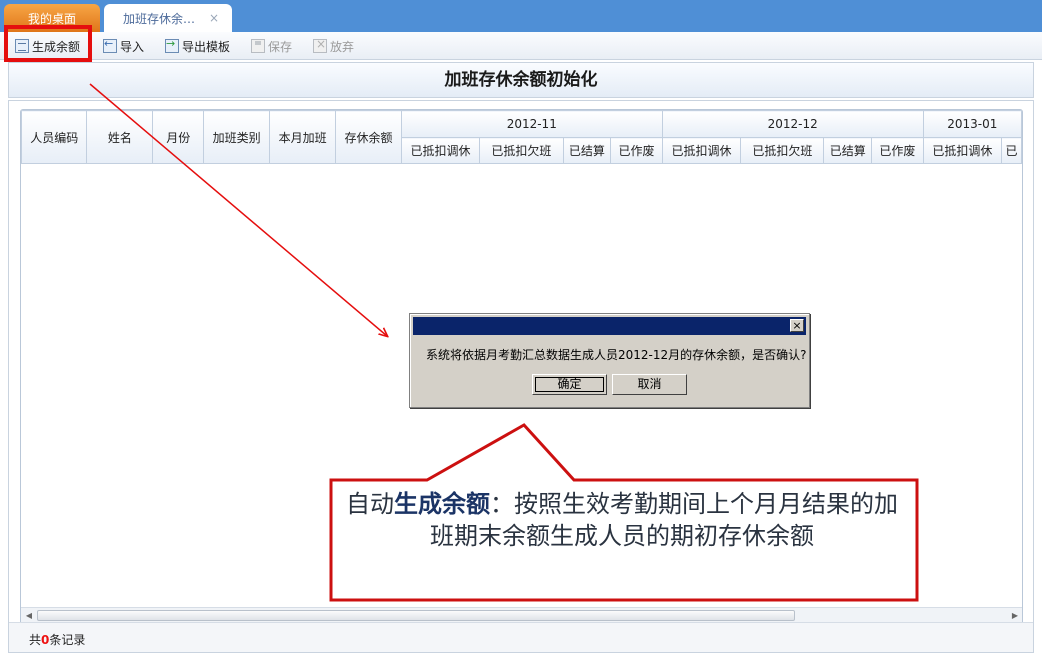 The image size is (1042, 659). What do you see at coordinates (120, 137) in the screenshot?
I see `col-header-name: 姓名` at bounding box center [120, 137].